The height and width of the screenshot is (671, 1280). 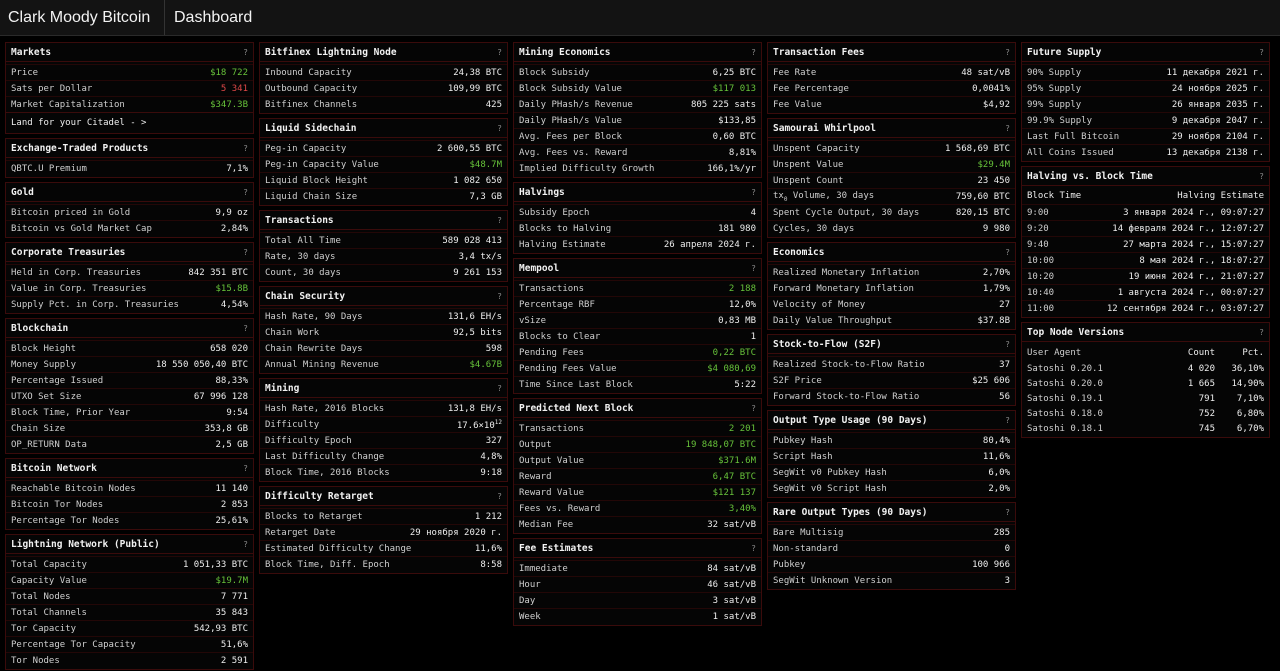 What do you see at coordinates (552, 352) in the screenshot?
I see `stat-label: Pending Fees` at bounding box center [552, 352].